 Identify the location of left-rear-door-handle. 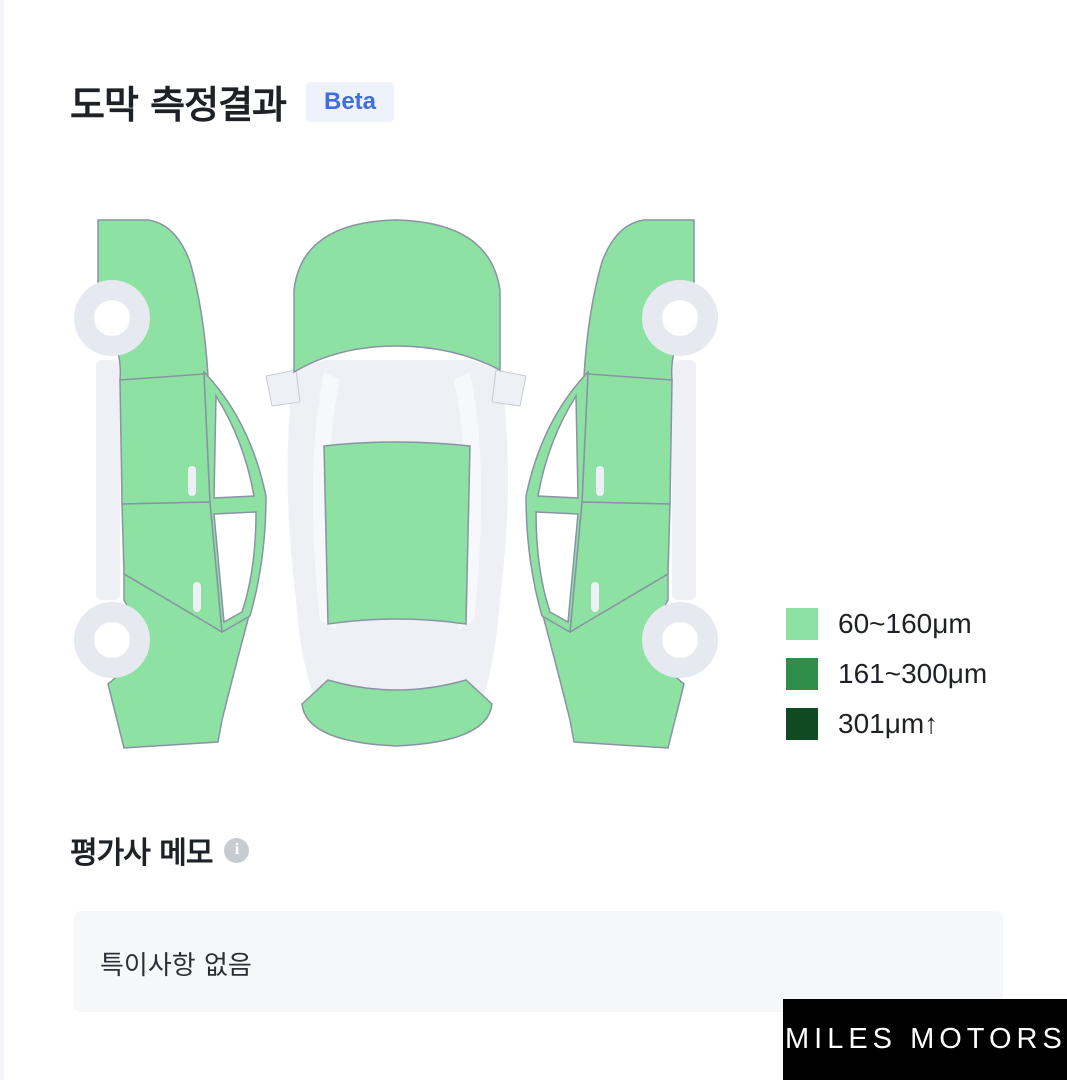
(197, 597).